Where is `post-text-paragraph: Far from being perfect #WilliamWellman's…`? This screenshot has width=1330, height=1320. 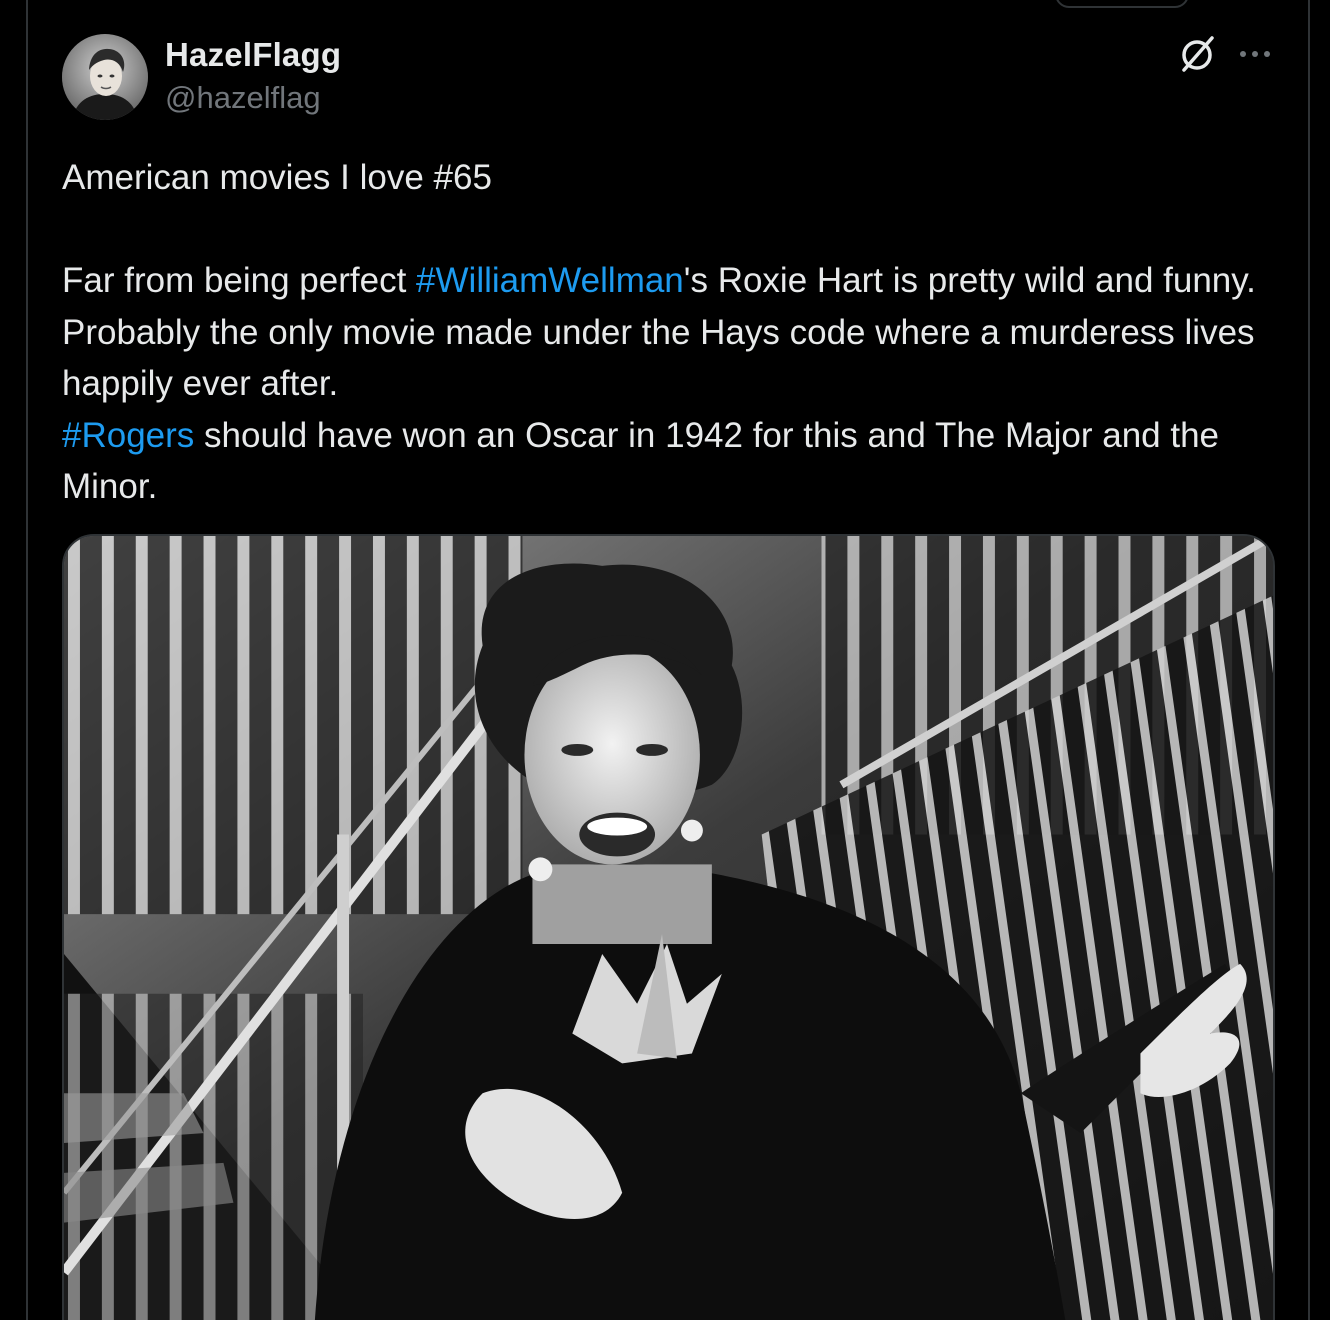 post-text-paragraph: Far from being perfect #WilliamWellman's… is located at coordinates (669, 332).